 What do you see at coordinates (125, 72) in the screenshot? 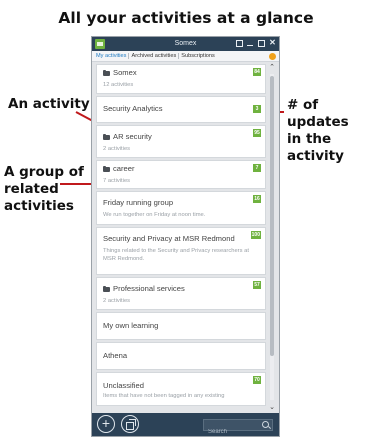
I see `card-title: Somex` at bounding box center [125, 72].